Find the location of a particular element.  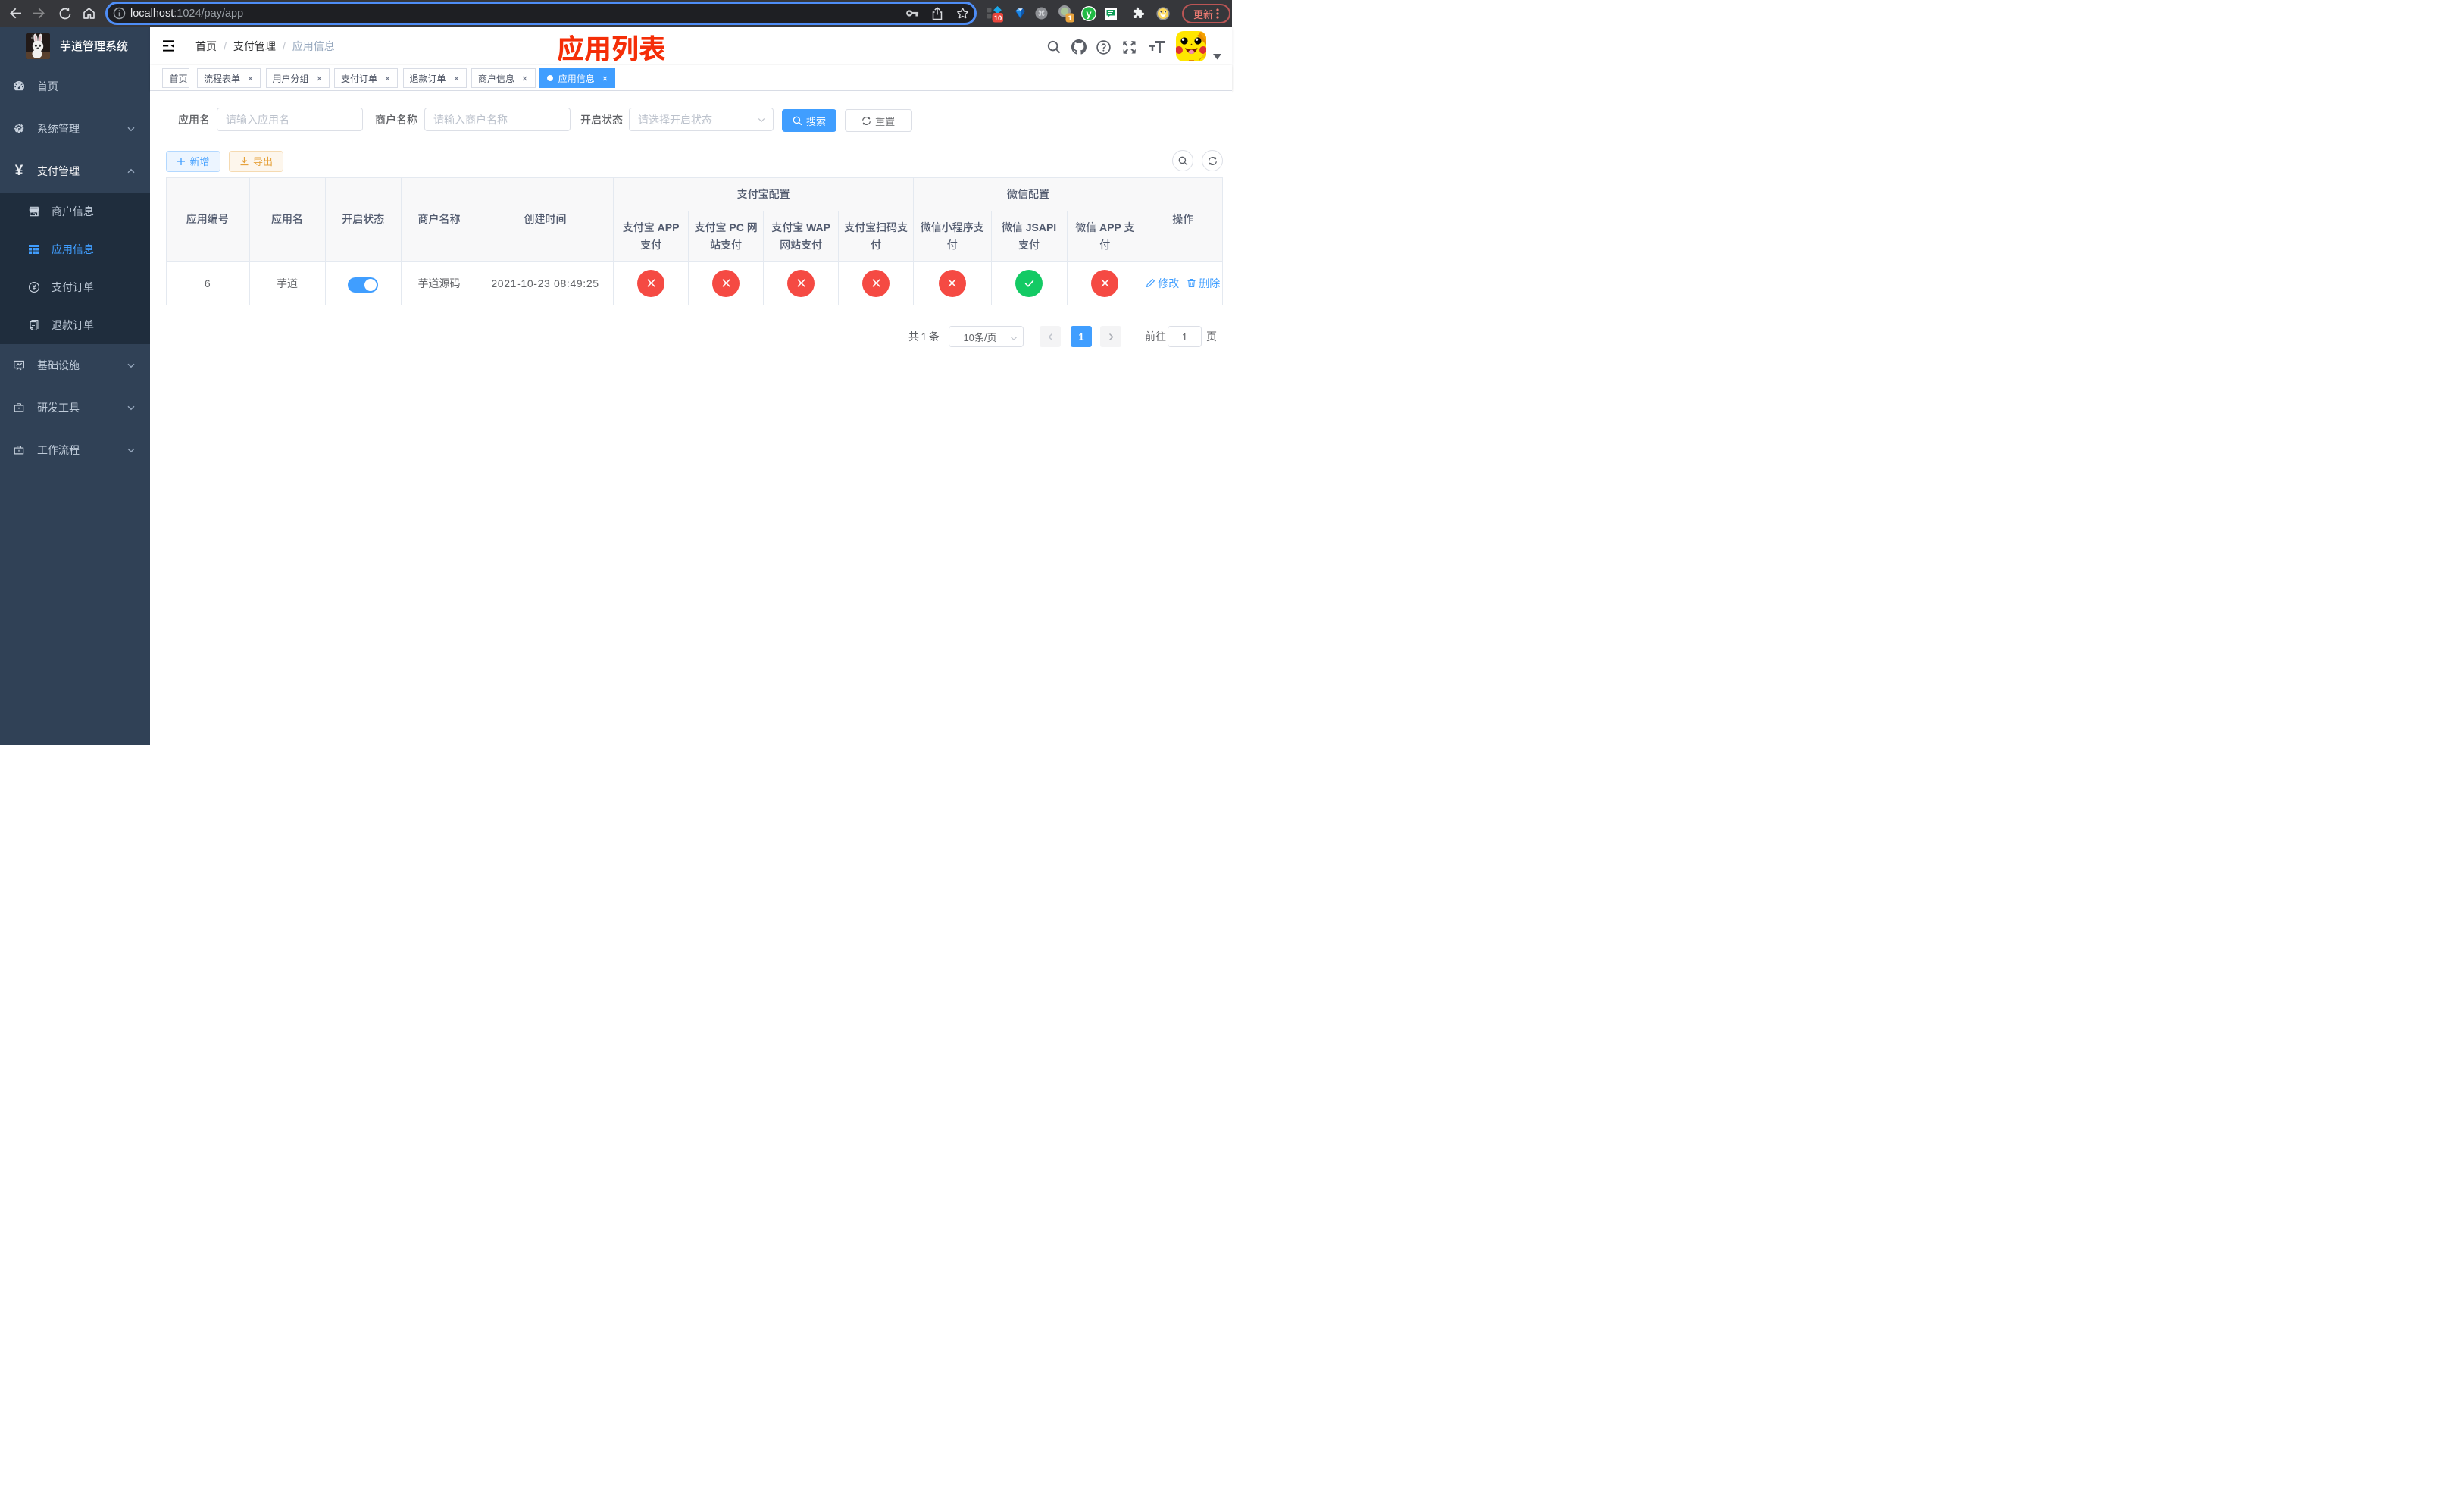

svg-text: 10 is located at coordinates (998, 18).